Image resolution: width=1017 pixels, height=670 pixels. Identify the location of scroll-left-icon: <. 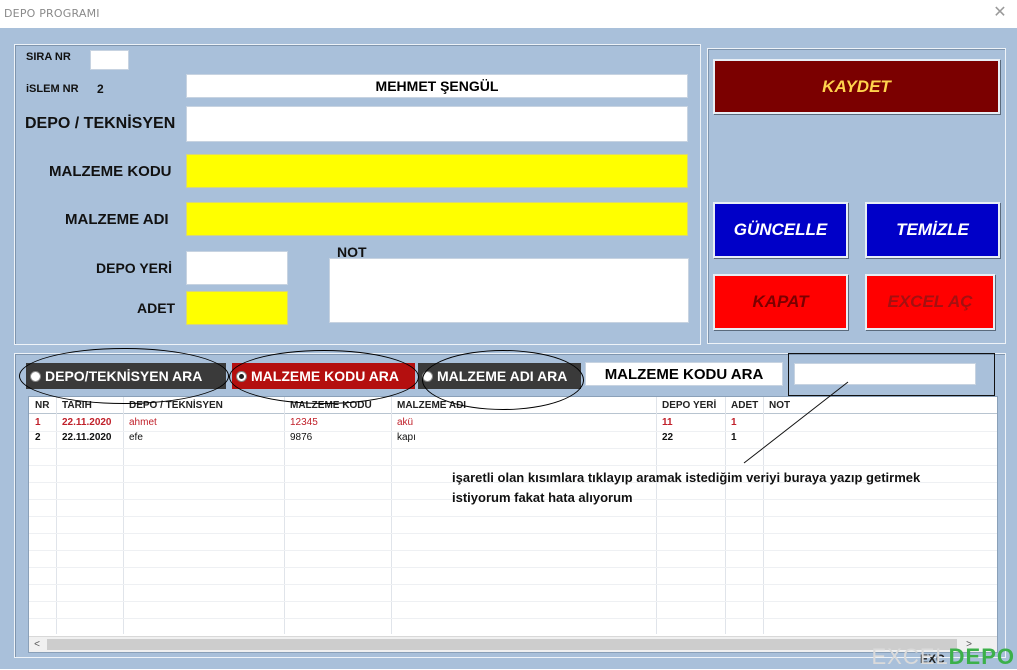
(37, 644).